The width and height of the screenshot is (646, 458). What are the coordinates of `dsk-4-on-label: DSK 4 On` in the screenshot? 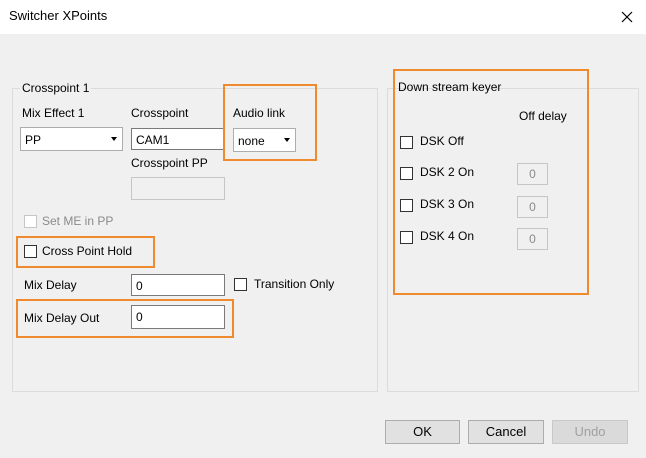 It's located at (447, 236).